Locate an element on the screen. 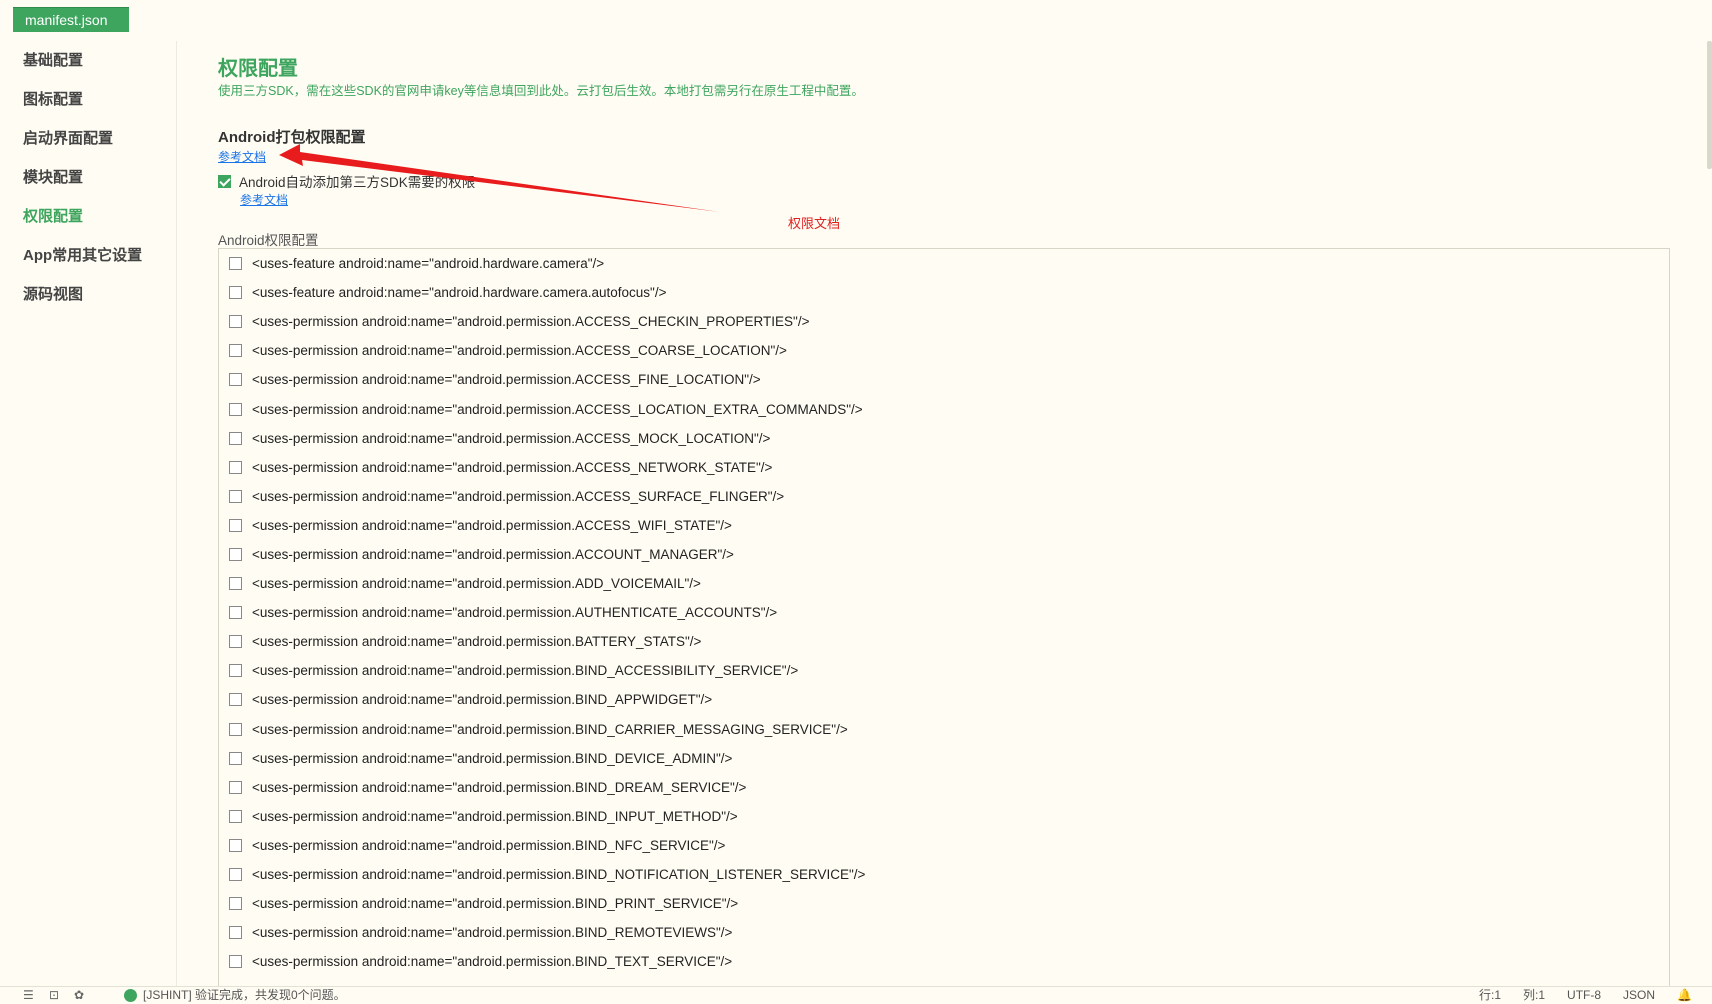  sidebar-item: App常用其它设置 is located at coordinates (88, 255).